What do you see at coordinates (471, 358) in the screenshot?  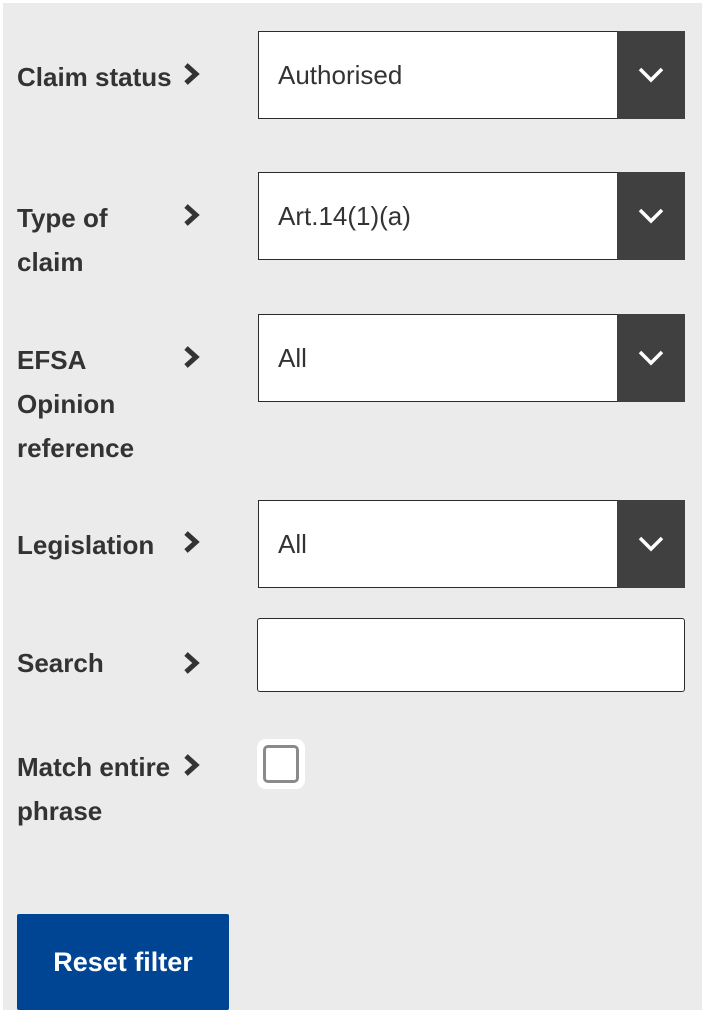 I see `efsa-opinion-select: All` at bounding box center [471, 358].